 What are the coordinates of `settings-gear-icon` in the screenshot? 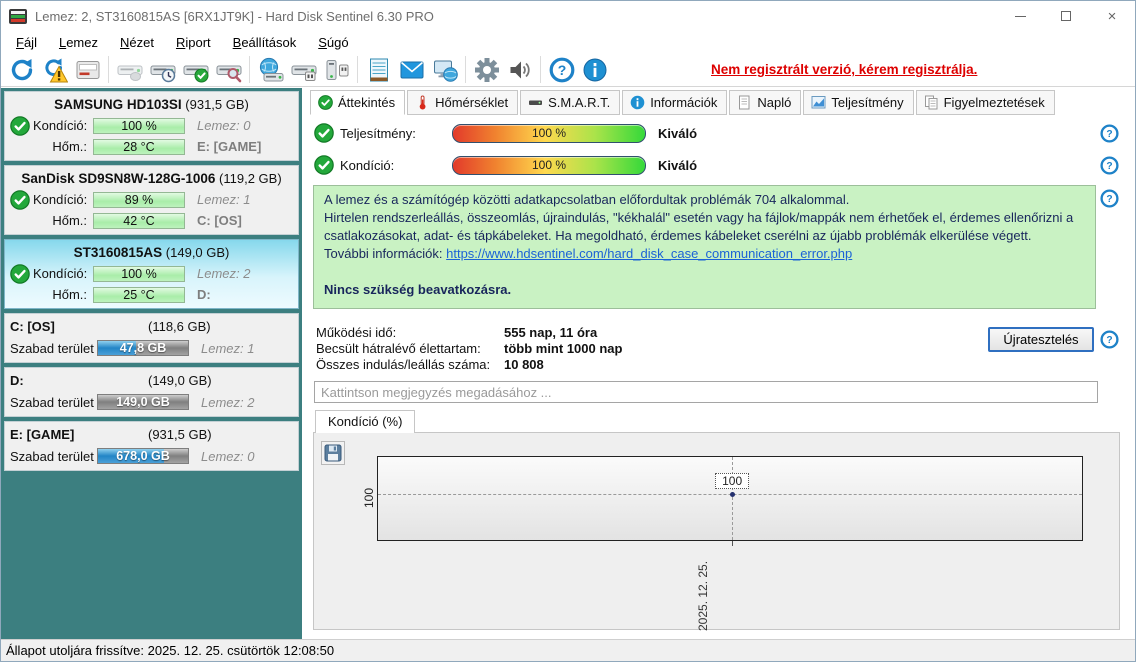 It's located at (486, 70).